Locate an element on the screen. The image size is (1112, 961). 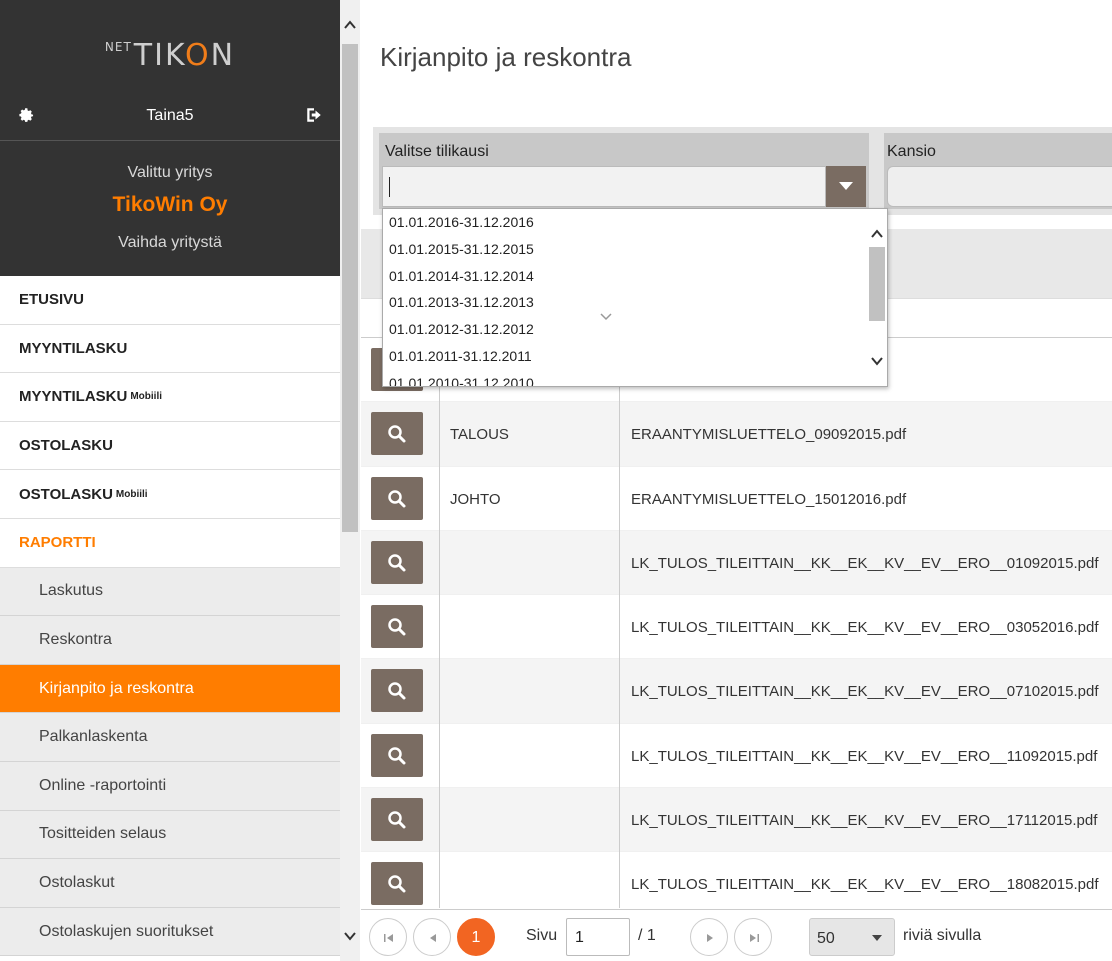
period-dropdown-button is located at coordinates (846, 186).